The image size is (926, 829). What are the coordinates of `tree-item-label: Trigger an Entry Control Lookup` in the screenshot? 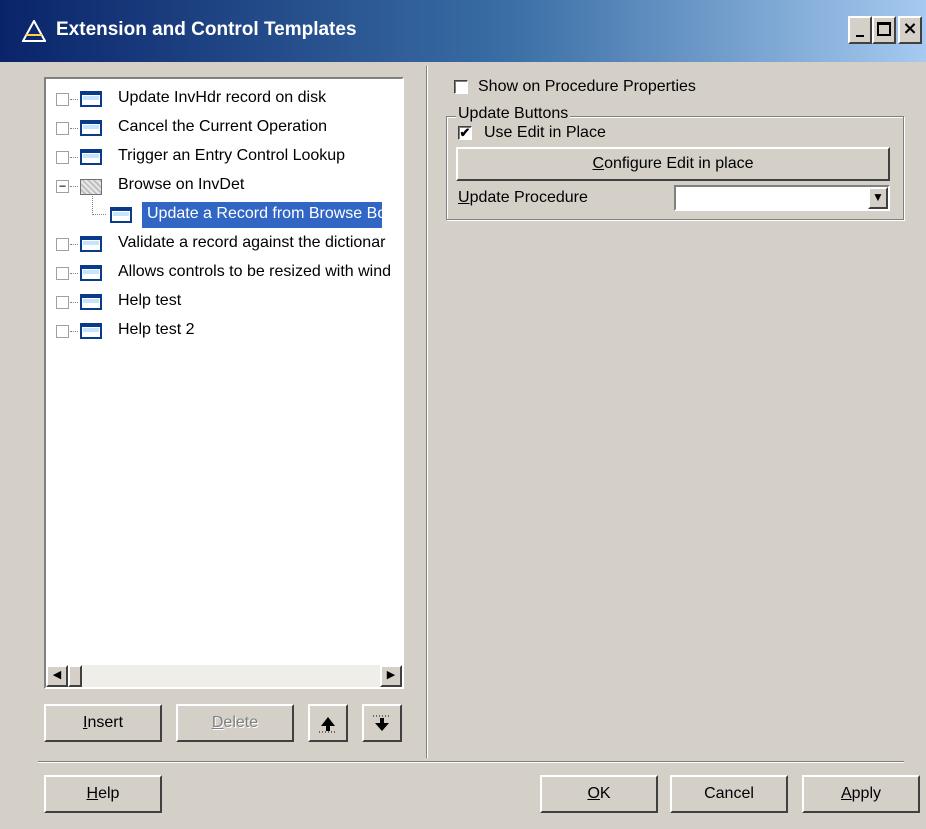 It's located at (232, 155).